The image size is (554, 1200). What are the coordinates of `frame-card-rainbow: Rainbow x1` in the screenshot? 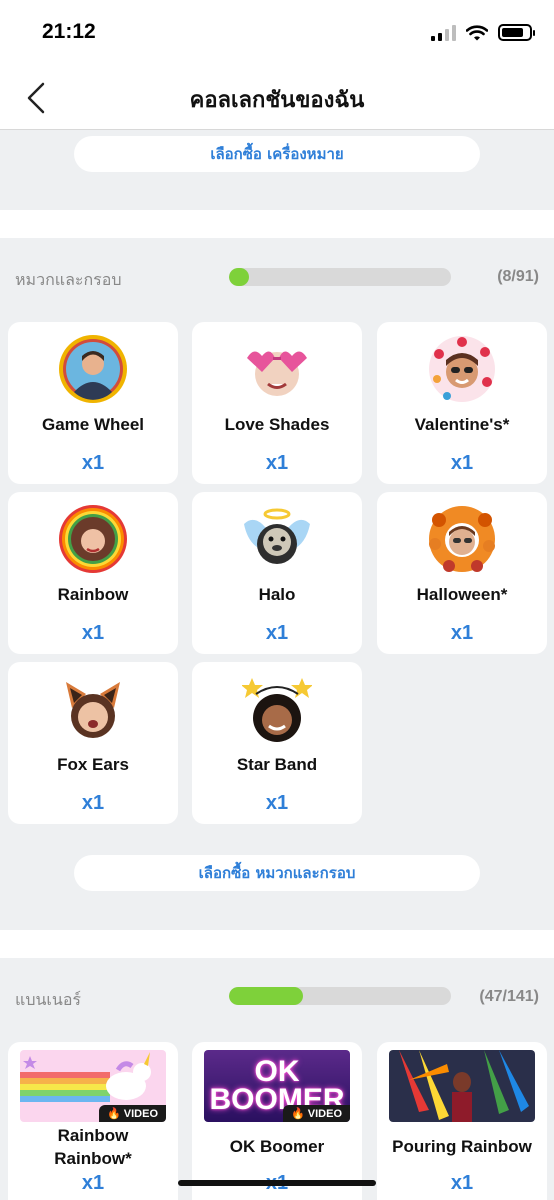 It's located at (93, 573).